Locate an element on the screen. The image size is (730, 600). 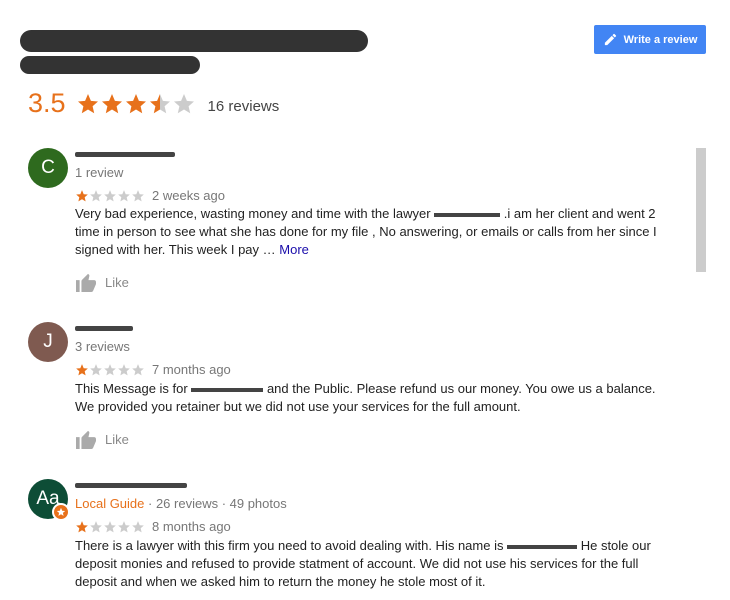
local-guide-badge is located at coordinates (61, 512).